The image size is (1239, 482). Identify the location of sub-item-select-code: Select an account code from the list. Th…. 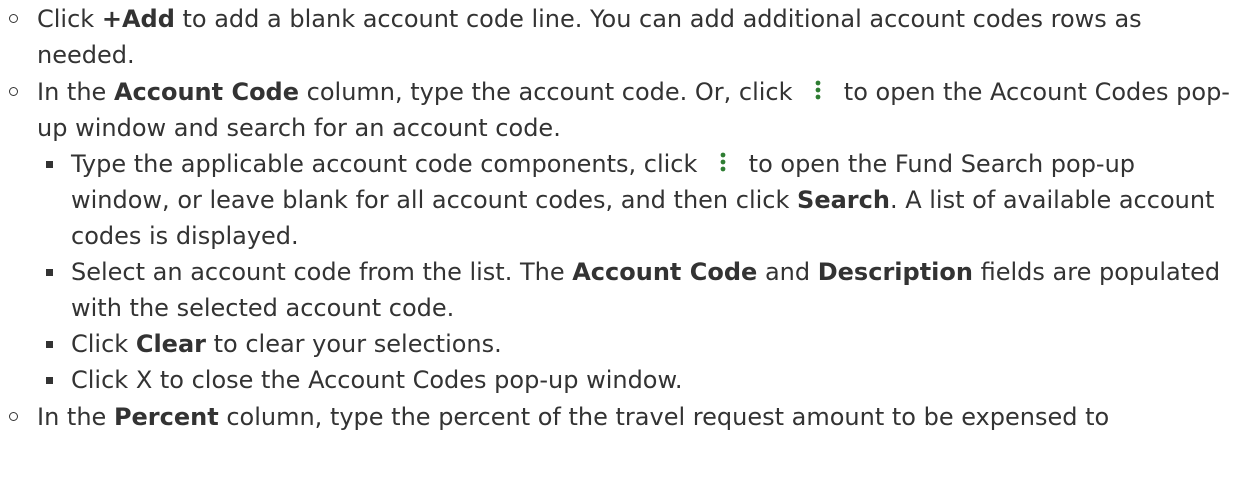
(638, 290).